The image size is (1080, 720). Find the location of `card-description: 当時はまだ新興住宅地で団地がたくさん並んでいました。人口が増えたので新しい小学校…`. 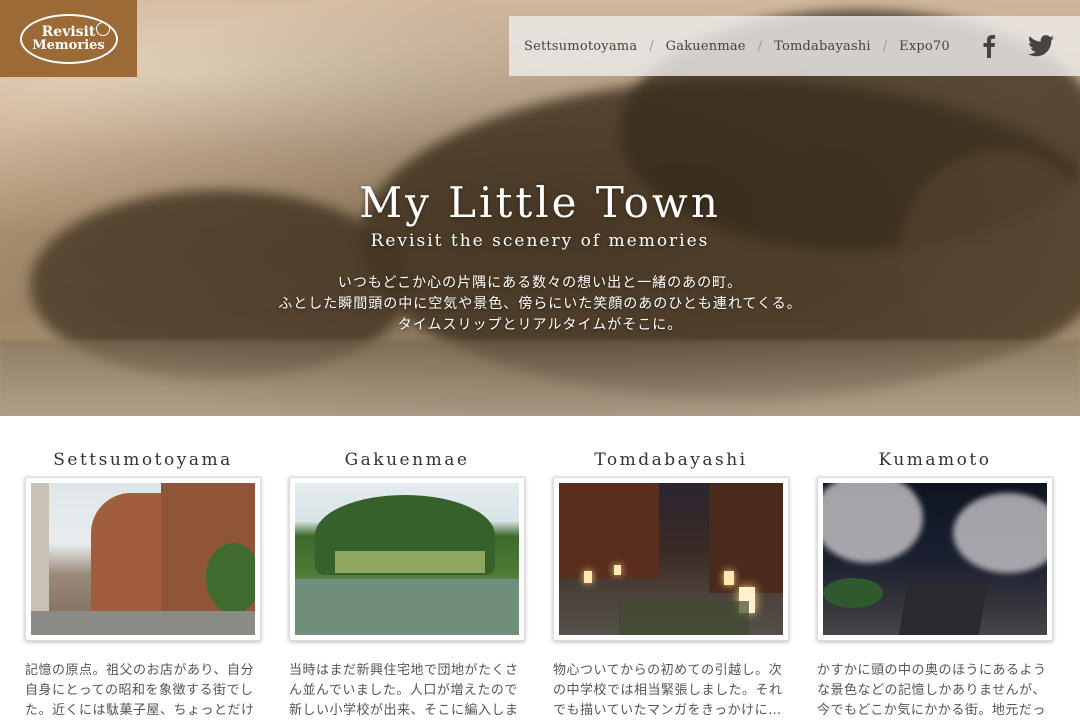

card-description: 当時はまだ新興住宅地で団地がたくさん並んでいました。人口が増えたので新しい小学校… is located at coordinates (404, 690).